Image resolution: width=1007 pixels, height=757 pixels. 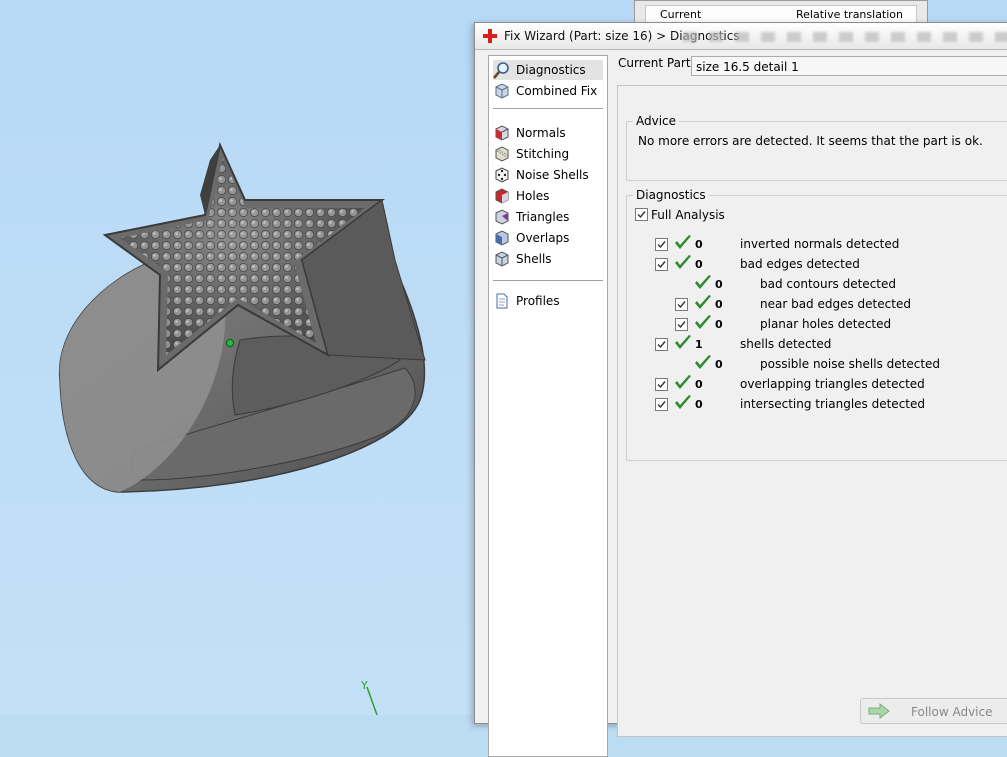 I want to click on sidebar-item-label: Stitching, so click(x=543, y=154).